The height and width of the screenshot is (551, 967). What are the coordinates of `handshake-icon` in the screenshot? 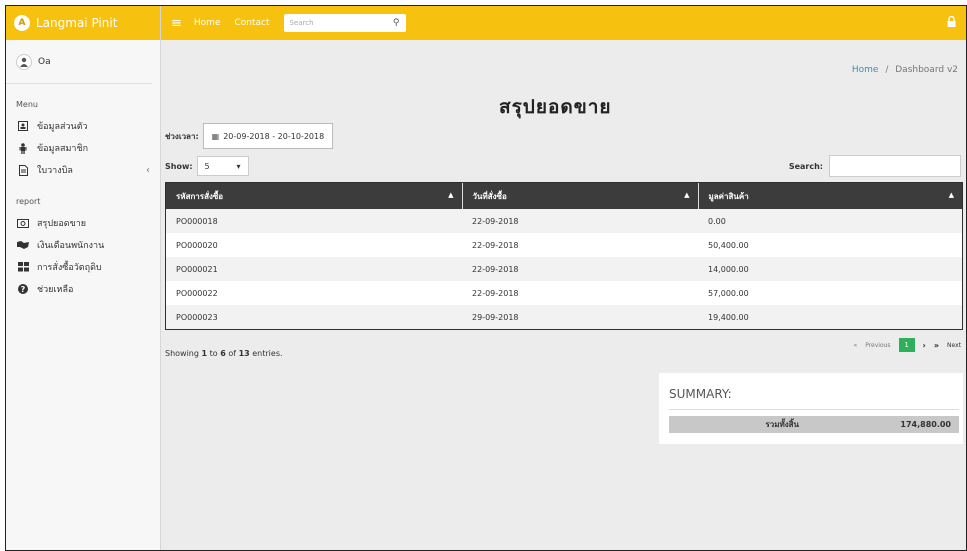 It's located at (23, 245).